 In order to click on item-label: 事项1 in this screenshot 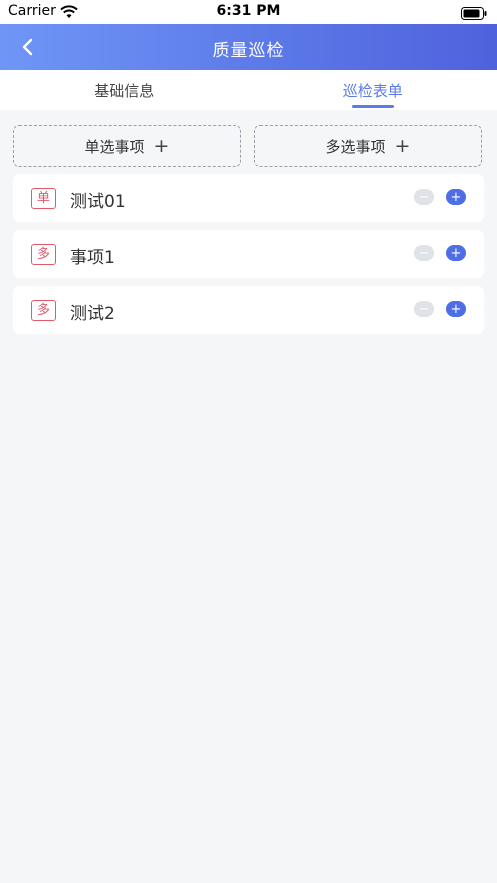, I will do `click(92, 258)`.